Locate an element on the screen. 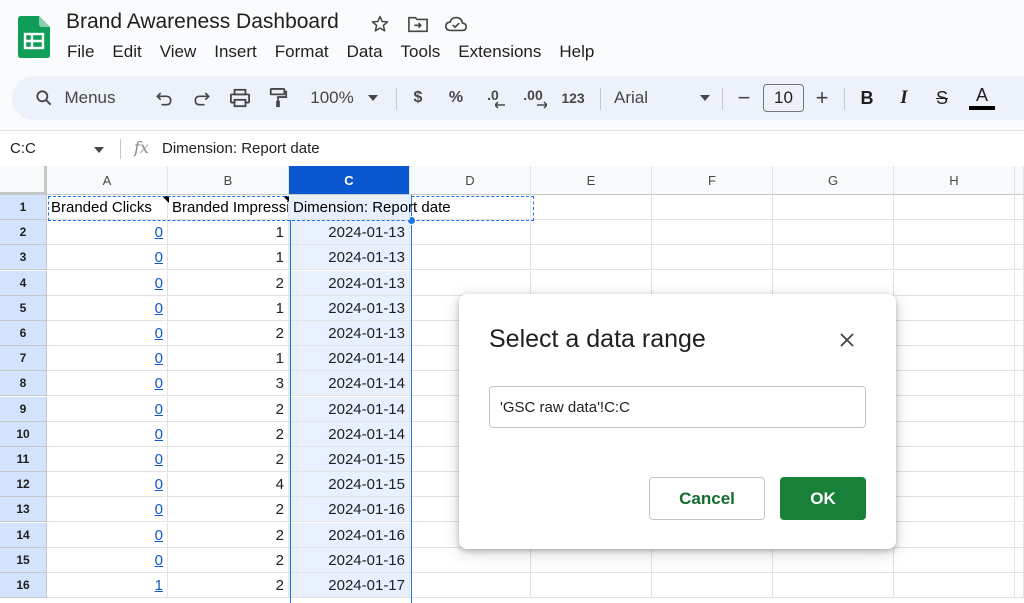 The image size is (1024, 603). grid-cell-f2 is located at coordinates (712, 232).